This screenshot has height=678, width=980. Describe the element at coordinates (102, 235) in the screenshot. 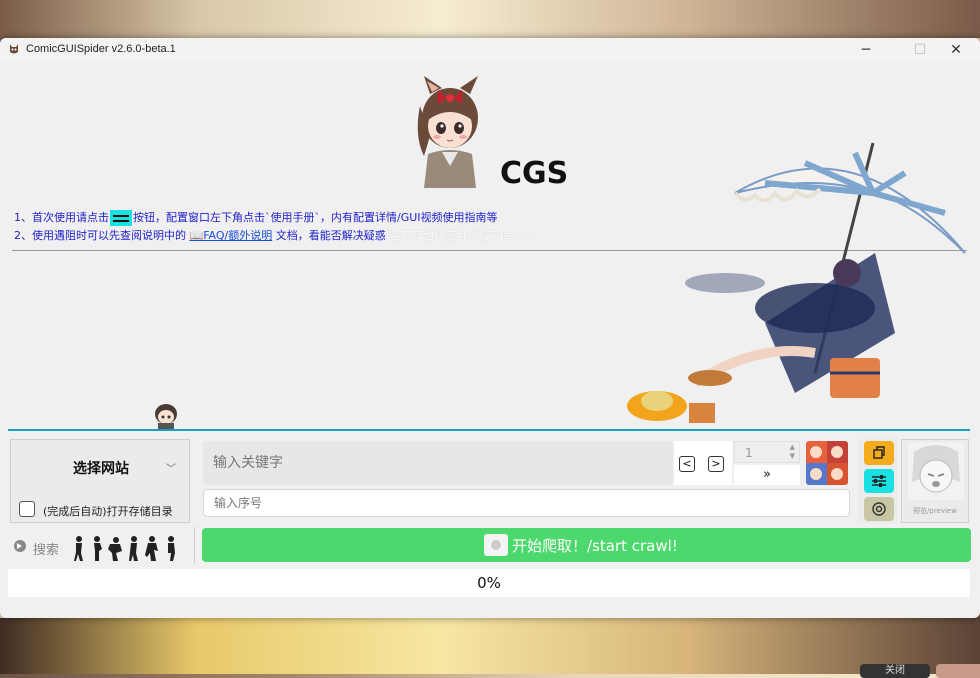

I see `guide-line-2-prefix: 2、使用遇阻时可以先查阅说明中的` at that location.